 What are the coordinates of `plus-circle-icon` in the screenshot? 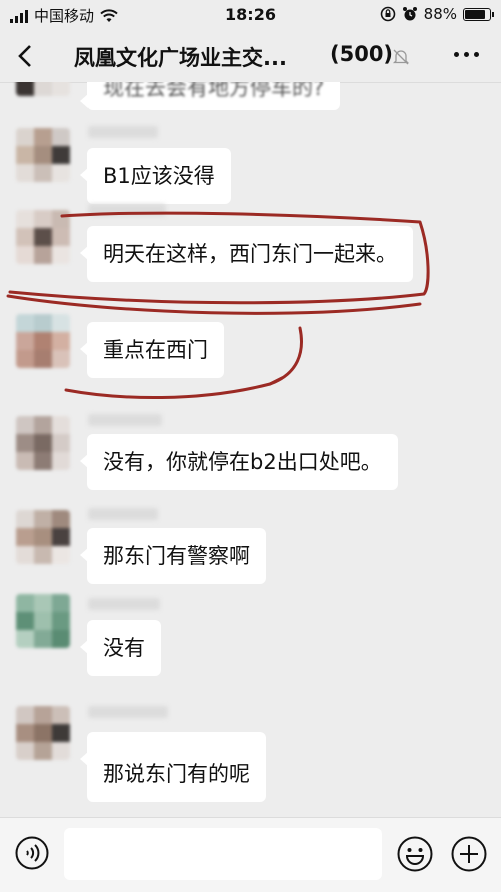 It's located at (469, 854).